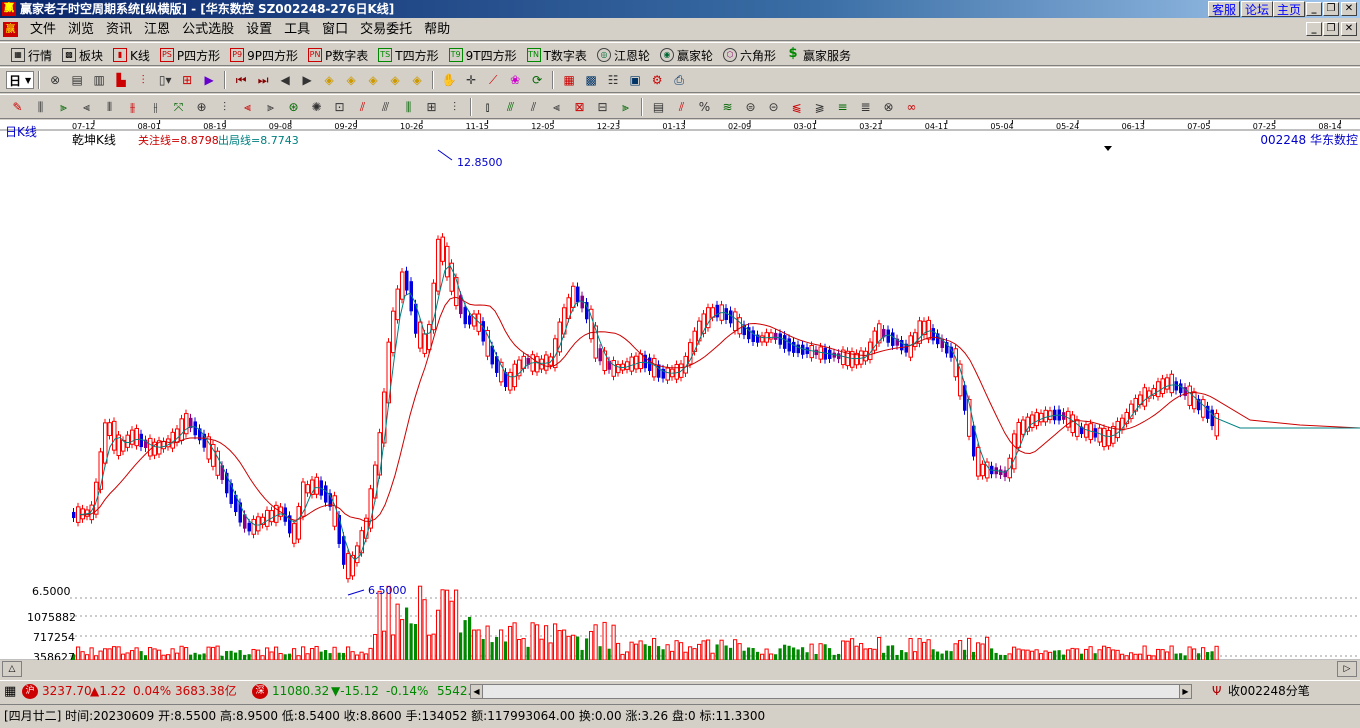  Describe the element at coordinates (201, 107) in the screenshot. I see `draw-tool-icon-9: ⊕` at that location.